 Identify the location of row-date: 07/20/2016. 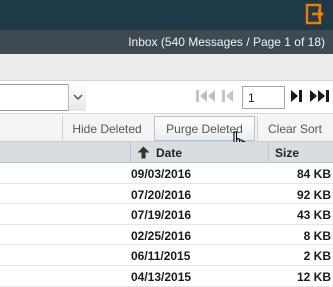
(161, 194).